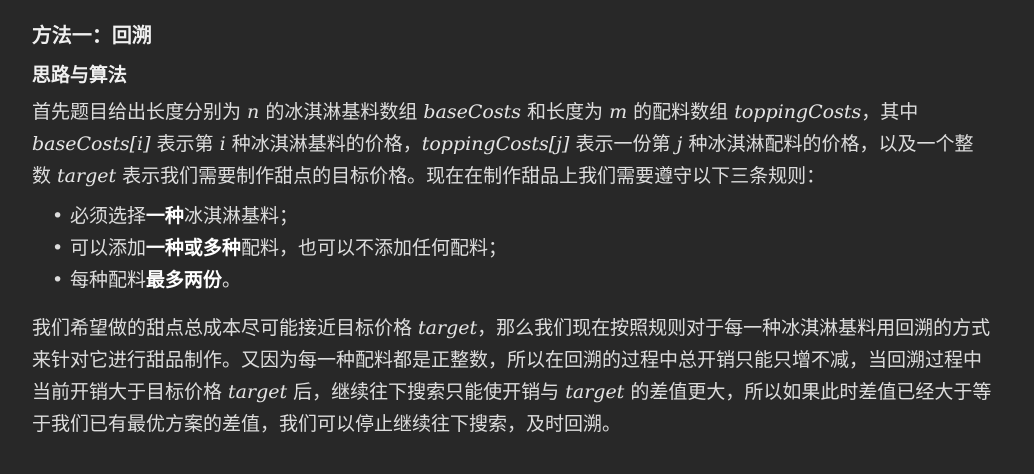 Image resolution: width=1034 pixels, height=474 pixels. I want to click on intro-text: 表示第, so click(185, 144).